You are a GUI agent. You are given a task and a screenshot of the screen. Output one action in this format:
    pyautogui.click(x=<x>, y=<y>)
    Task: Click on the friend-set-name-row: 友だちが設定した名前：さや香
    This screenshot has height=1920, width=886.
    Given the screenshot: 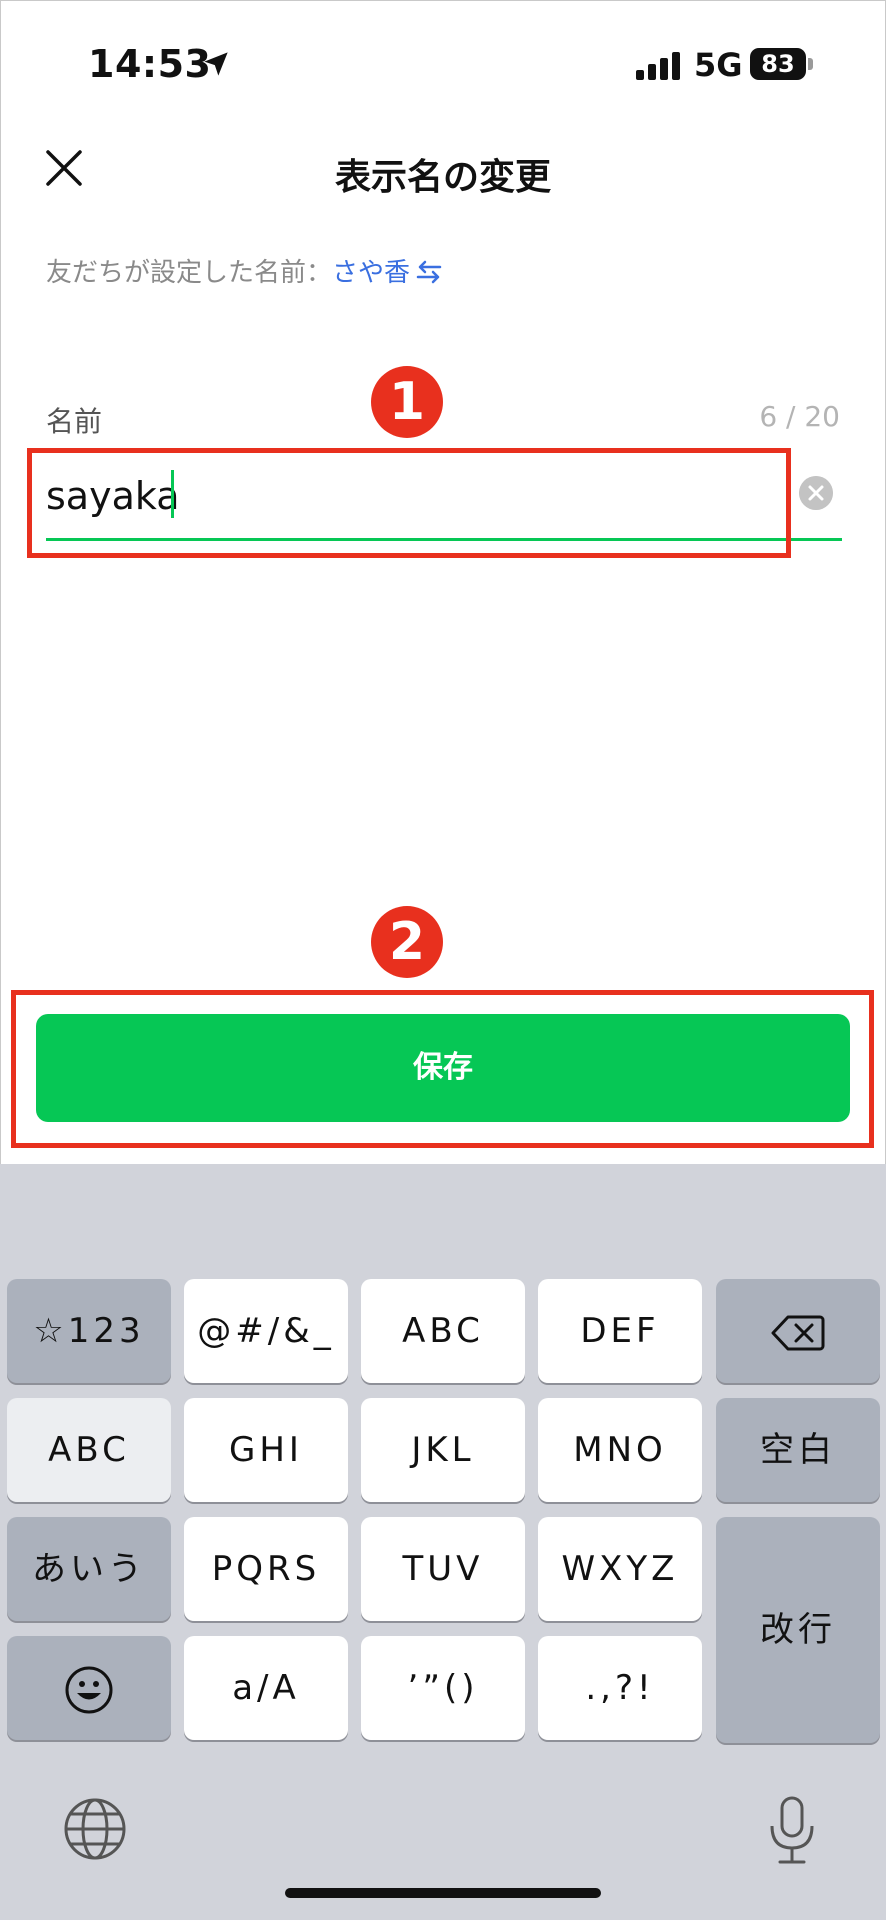 What is the action you would take?
    pyautogui.click(x=245, y=270)
    